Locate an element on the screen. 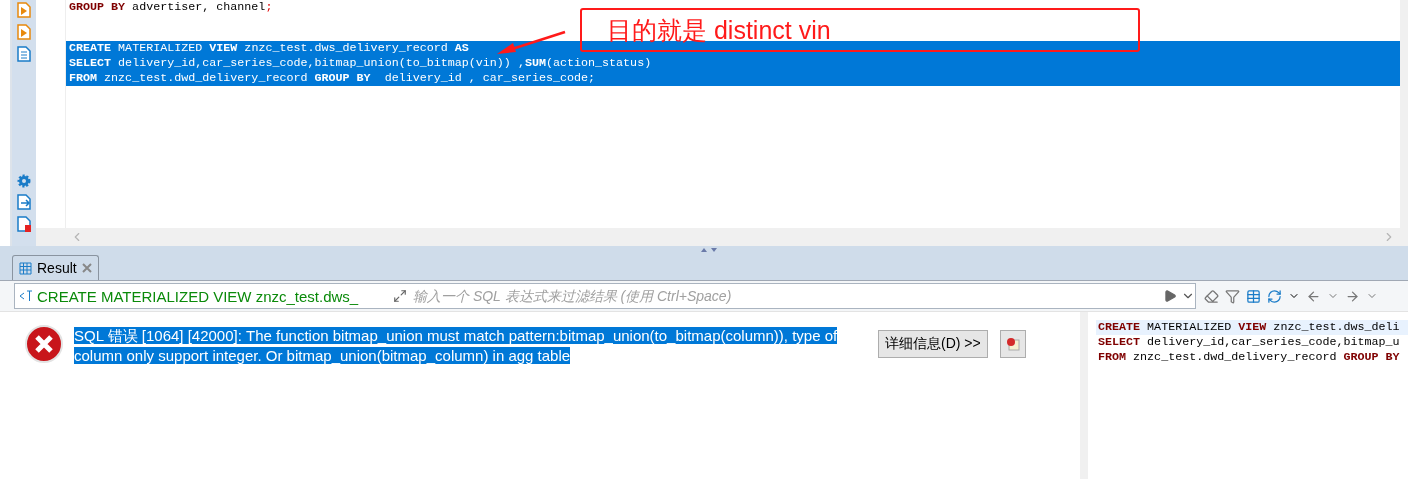 Image resolution: width=1408 pixels, height=479 pixels. filter-settings-icon is located at coordinates (1232, 296).